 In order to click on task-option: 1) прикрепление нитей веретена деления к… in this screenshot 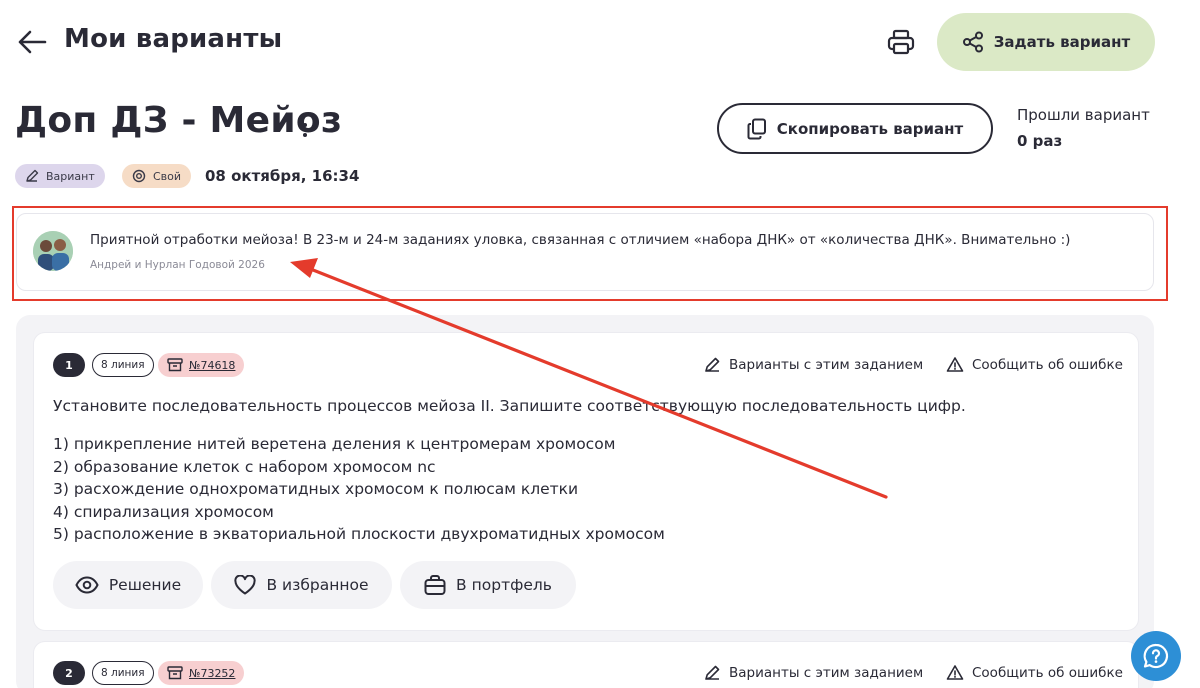, I will do `click(334, 444)`.